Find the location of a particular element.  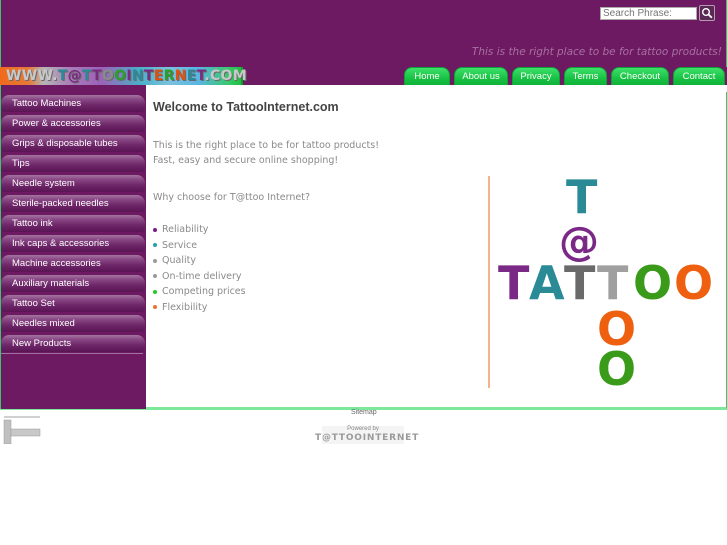

feature-item: On-time delivery is located at coordinates (199, 277).